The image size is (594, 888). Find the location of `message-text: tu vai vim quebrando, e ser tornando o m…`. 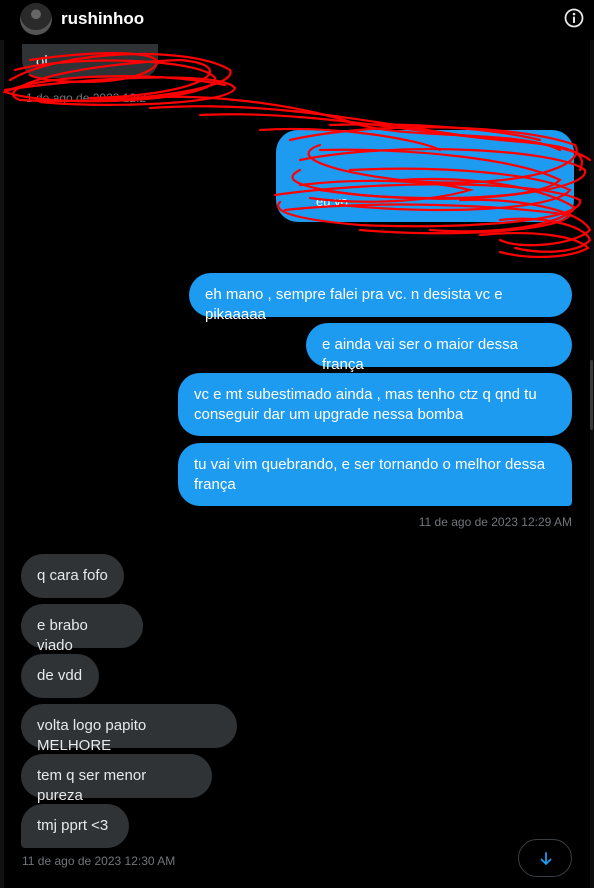

message-text: tu vai vim quebrando, e ser tornando o m… is located at coordinates (370, 474).